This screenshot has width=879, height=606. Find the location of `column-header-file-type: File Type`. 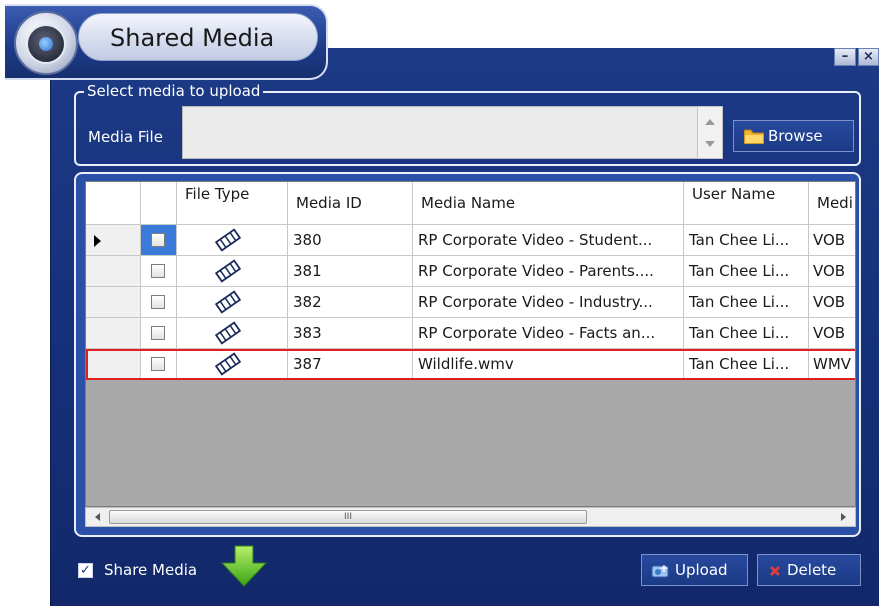

column-header-file-type: File Type is located at coordinates (232, 203).